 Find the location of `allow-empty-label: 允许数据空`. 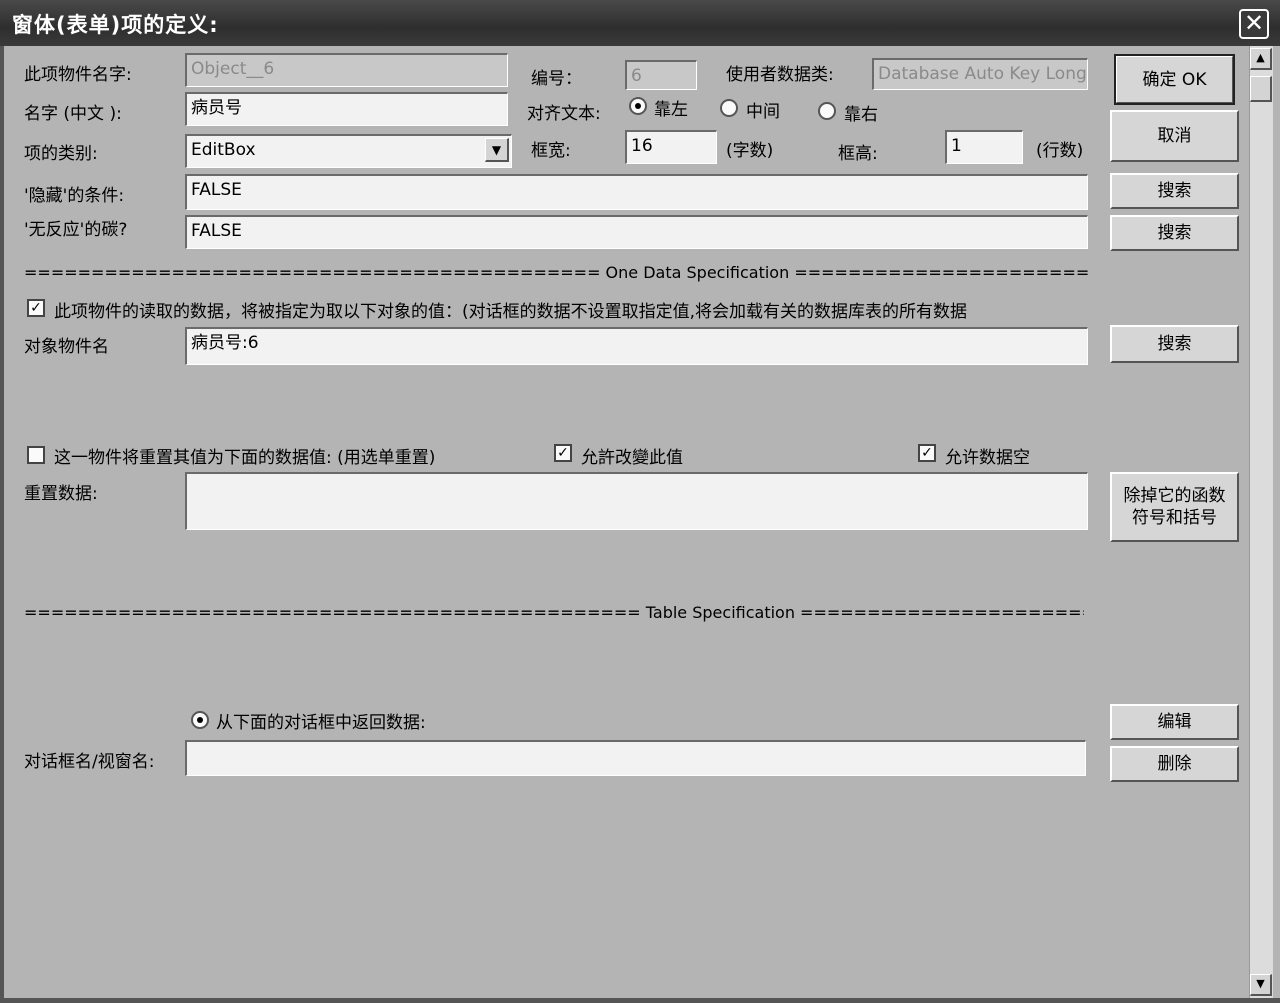

allow-empty-label: 允许数据空 is located at coordinates (987, 458).